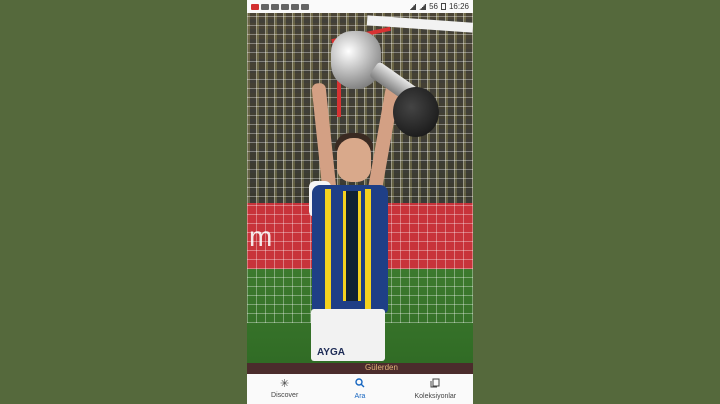  What do you see at coordinates (416, 112) in the screenshot?
I see `trophy-base` at bounding box center [416, 112].